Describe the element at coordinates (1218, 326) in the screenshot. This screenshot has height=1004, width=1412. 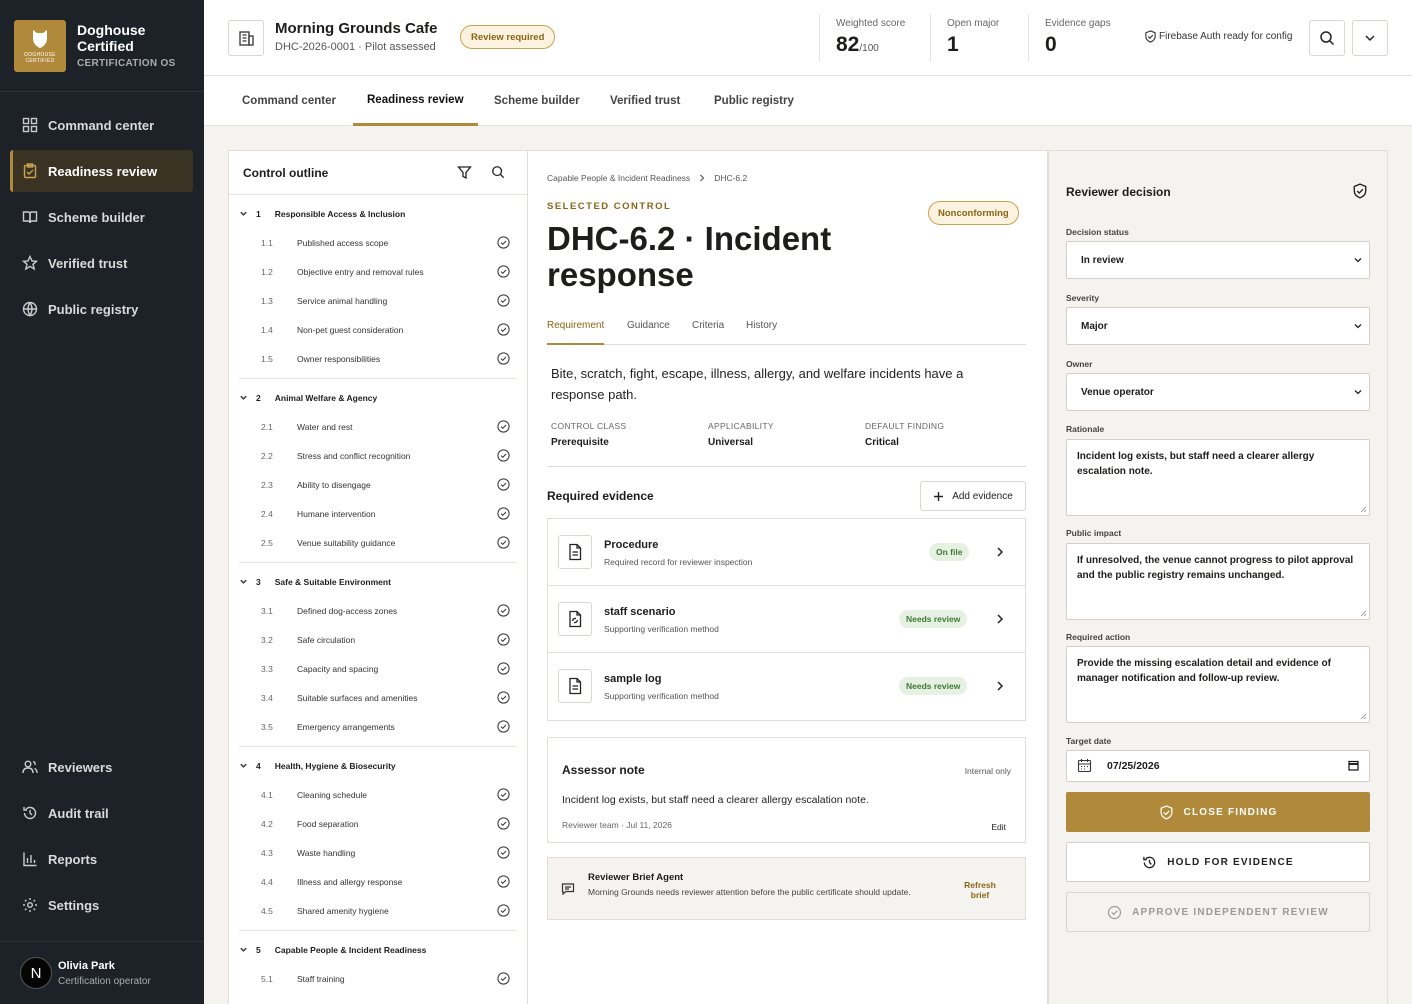
I see `severity-select: Major` at that location.